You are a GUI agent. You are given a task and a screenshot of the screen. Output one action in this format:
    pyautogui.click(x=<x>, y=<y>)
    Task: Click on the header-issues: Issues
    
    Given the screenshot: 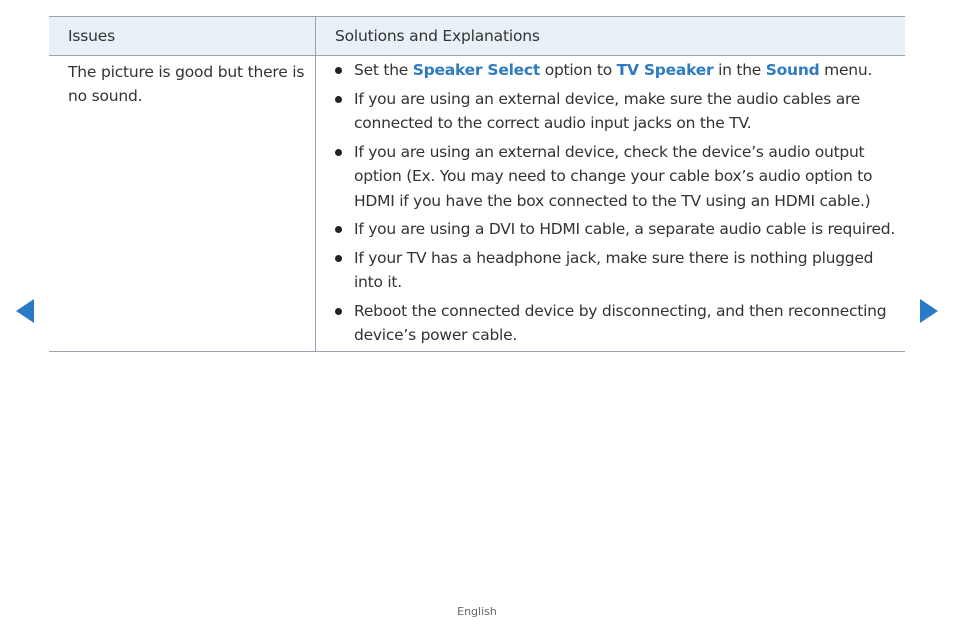 What is the action you would take?
    pyautogui.click(x=182, y=36)
    